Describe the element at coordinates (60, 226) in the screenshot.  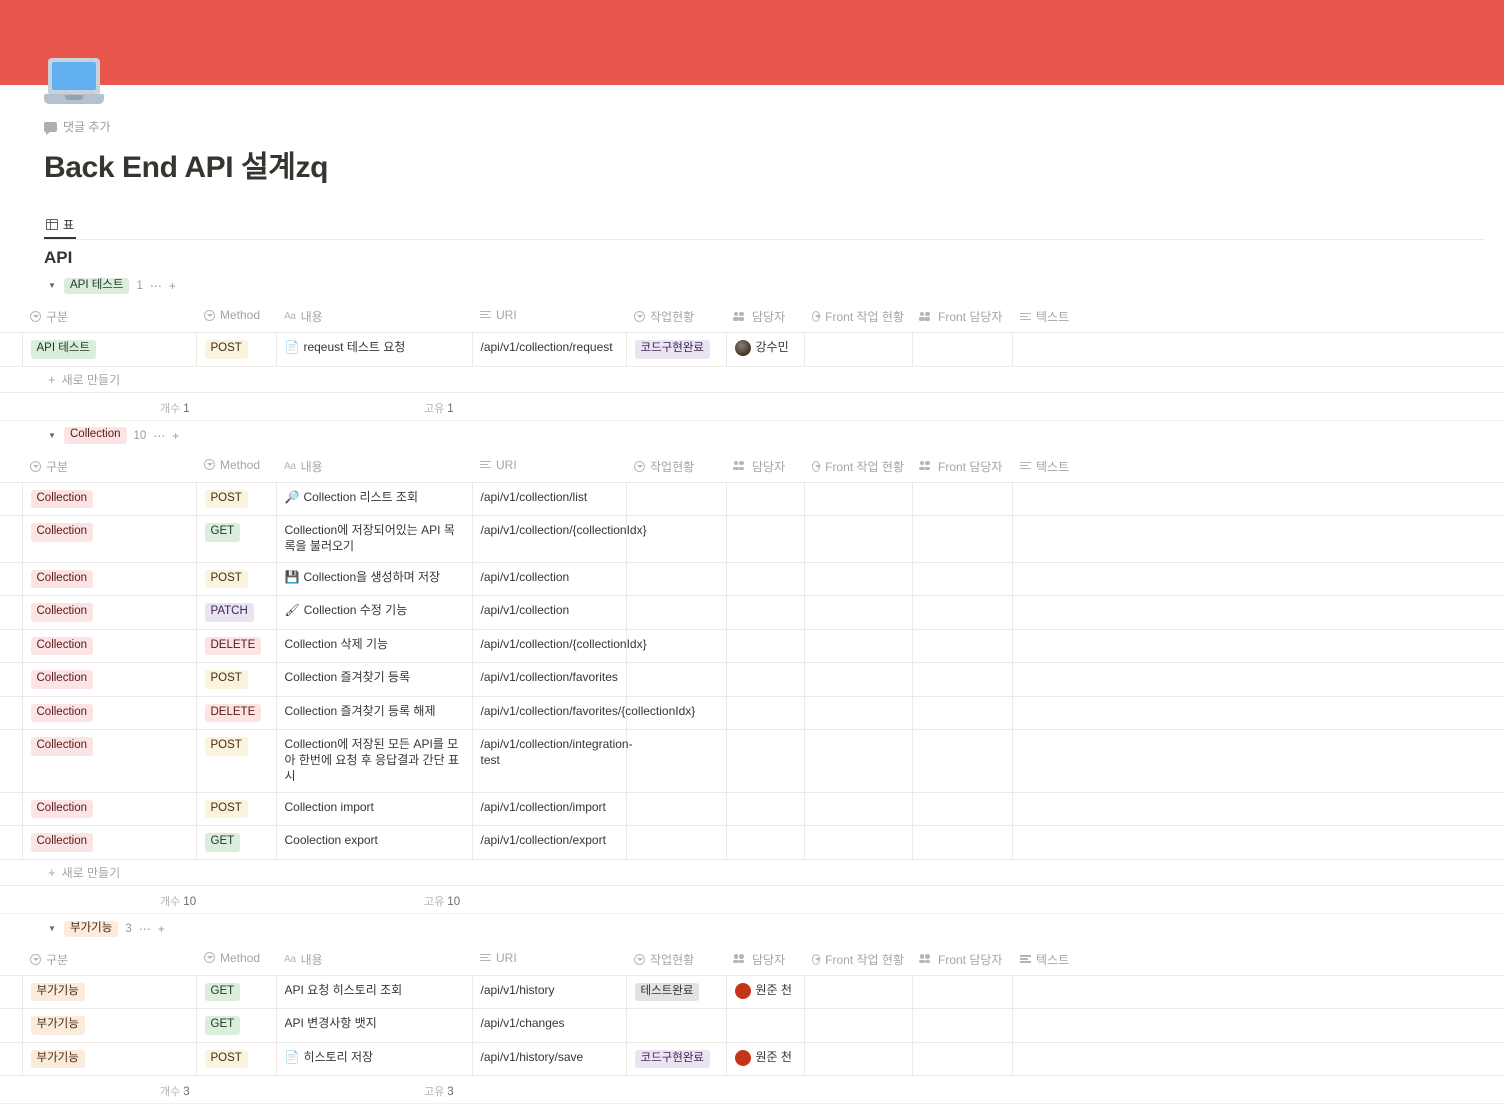
I see `tab-table: 표` at that location.